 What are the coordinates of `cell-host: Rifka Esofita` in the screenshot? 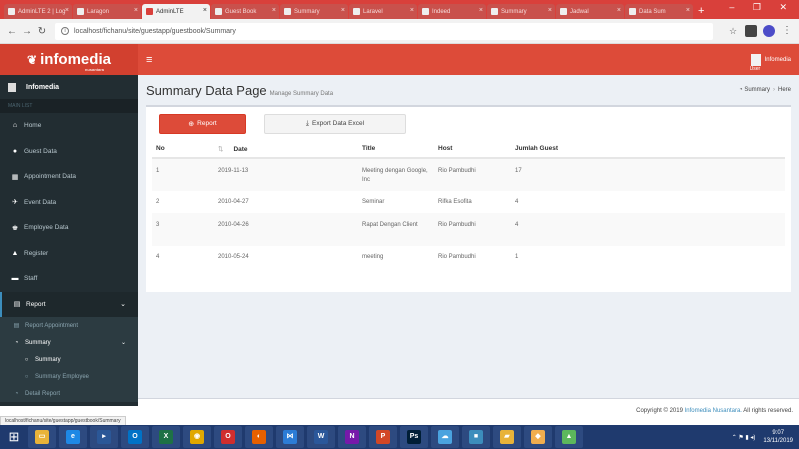 It's located at (455, 202).